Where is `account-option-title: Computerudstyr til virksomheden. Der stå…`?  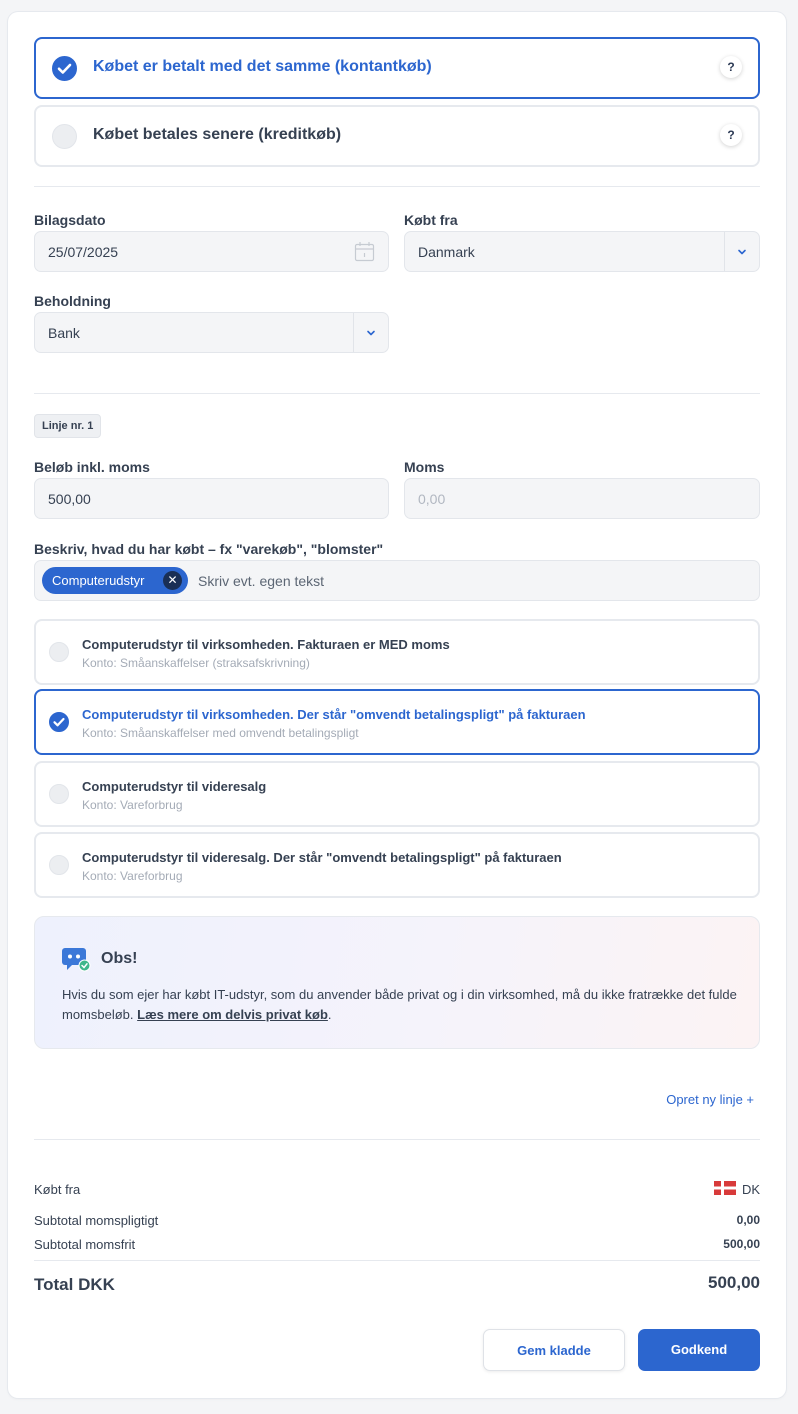 account-option-title: Computerudstyr til virksomheden. Der stå… is located at coordinates (334, 714).